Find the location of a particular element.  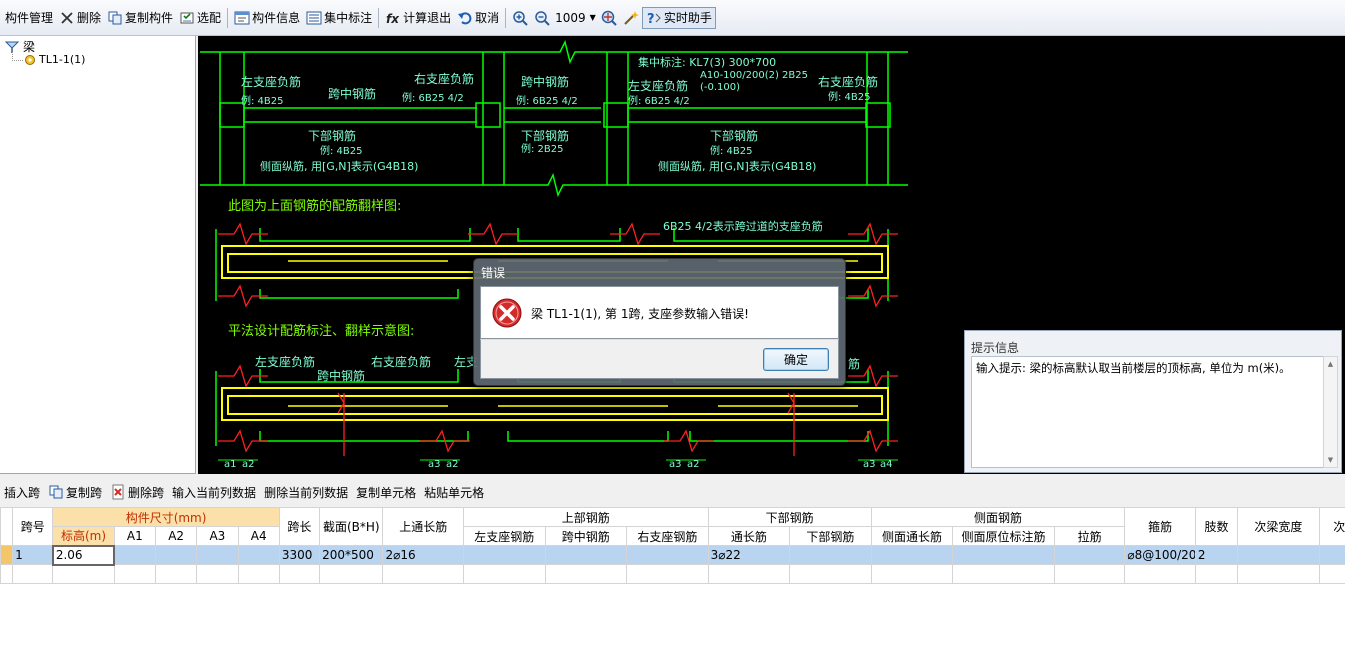

paste-cell-button: 粘贴单元格 is located at coordinates (454, 492).